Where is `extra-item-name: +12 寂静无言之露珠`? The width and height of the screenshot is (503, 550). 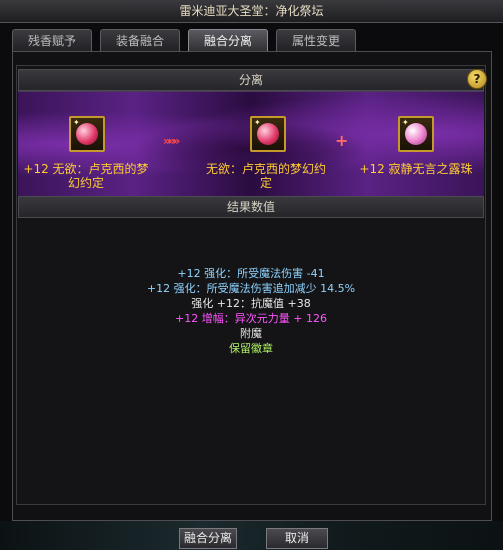 extra-item-name: +12 寂静无言之露珠 is located at coordinates (416, 169).